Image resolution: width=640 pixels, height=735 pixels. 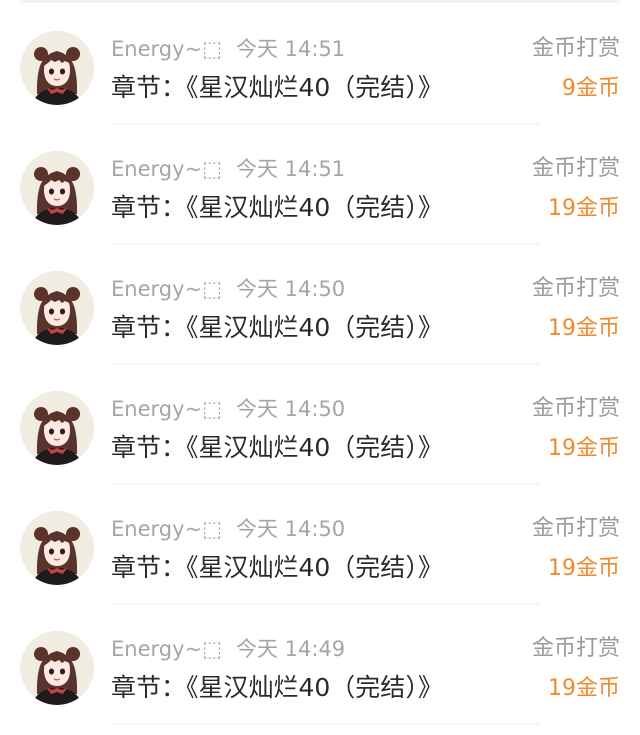 I want to click on reward-amount-label: 9金币, so click(x=591, y=88).